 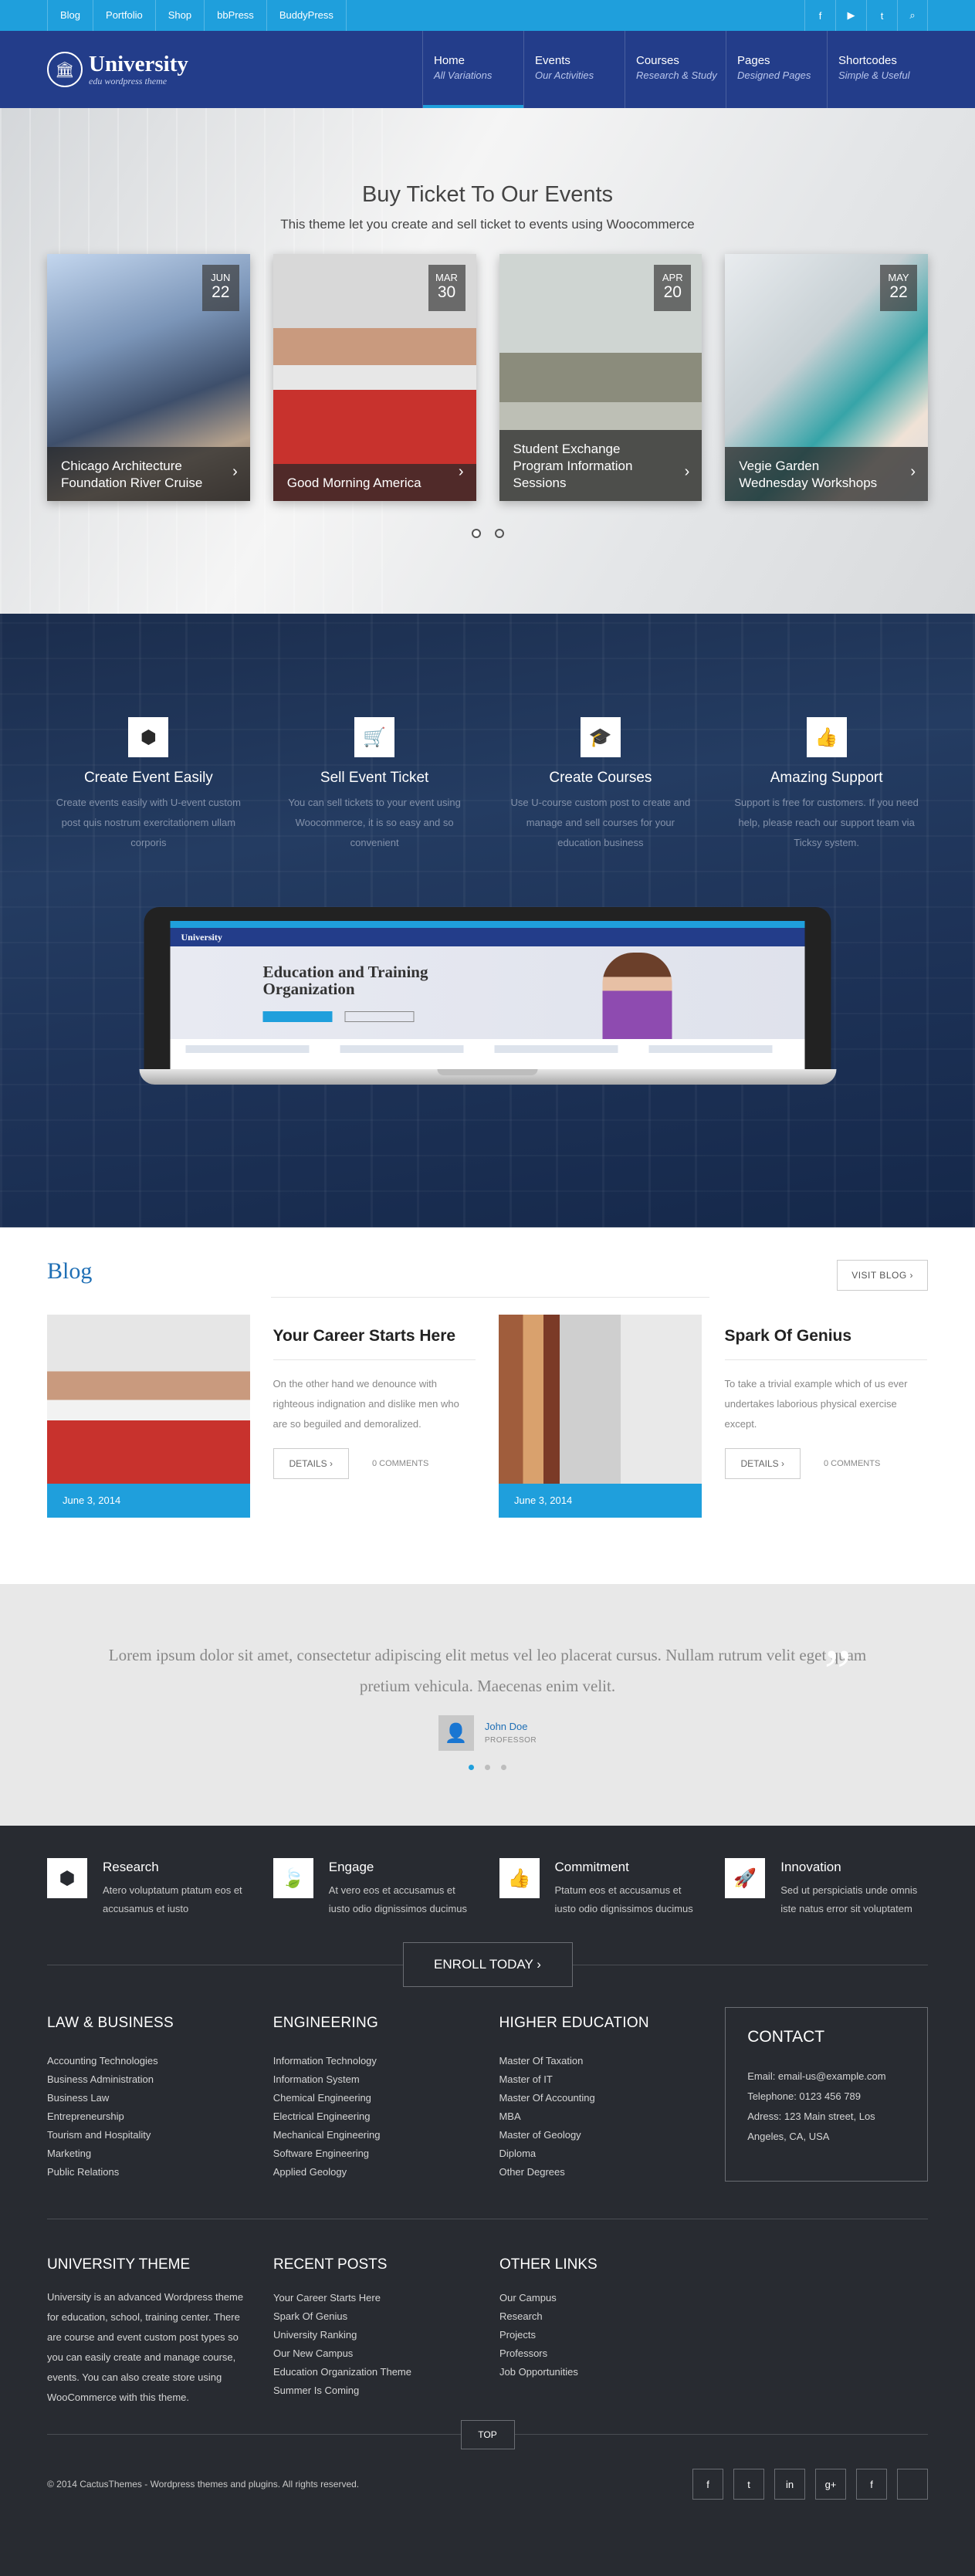 What do you see at coordinates (600, 2335) in the screenshot?
I see `other-link: Projects` at bounding box center [600, 2335].